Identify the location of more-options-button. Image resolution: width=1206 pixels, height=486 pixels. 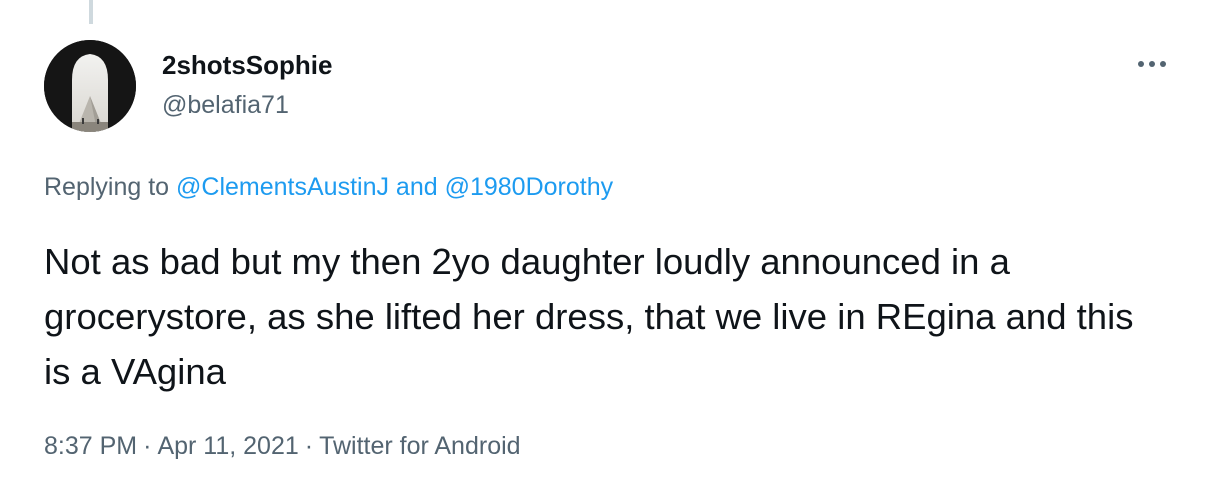
(1152, 64).